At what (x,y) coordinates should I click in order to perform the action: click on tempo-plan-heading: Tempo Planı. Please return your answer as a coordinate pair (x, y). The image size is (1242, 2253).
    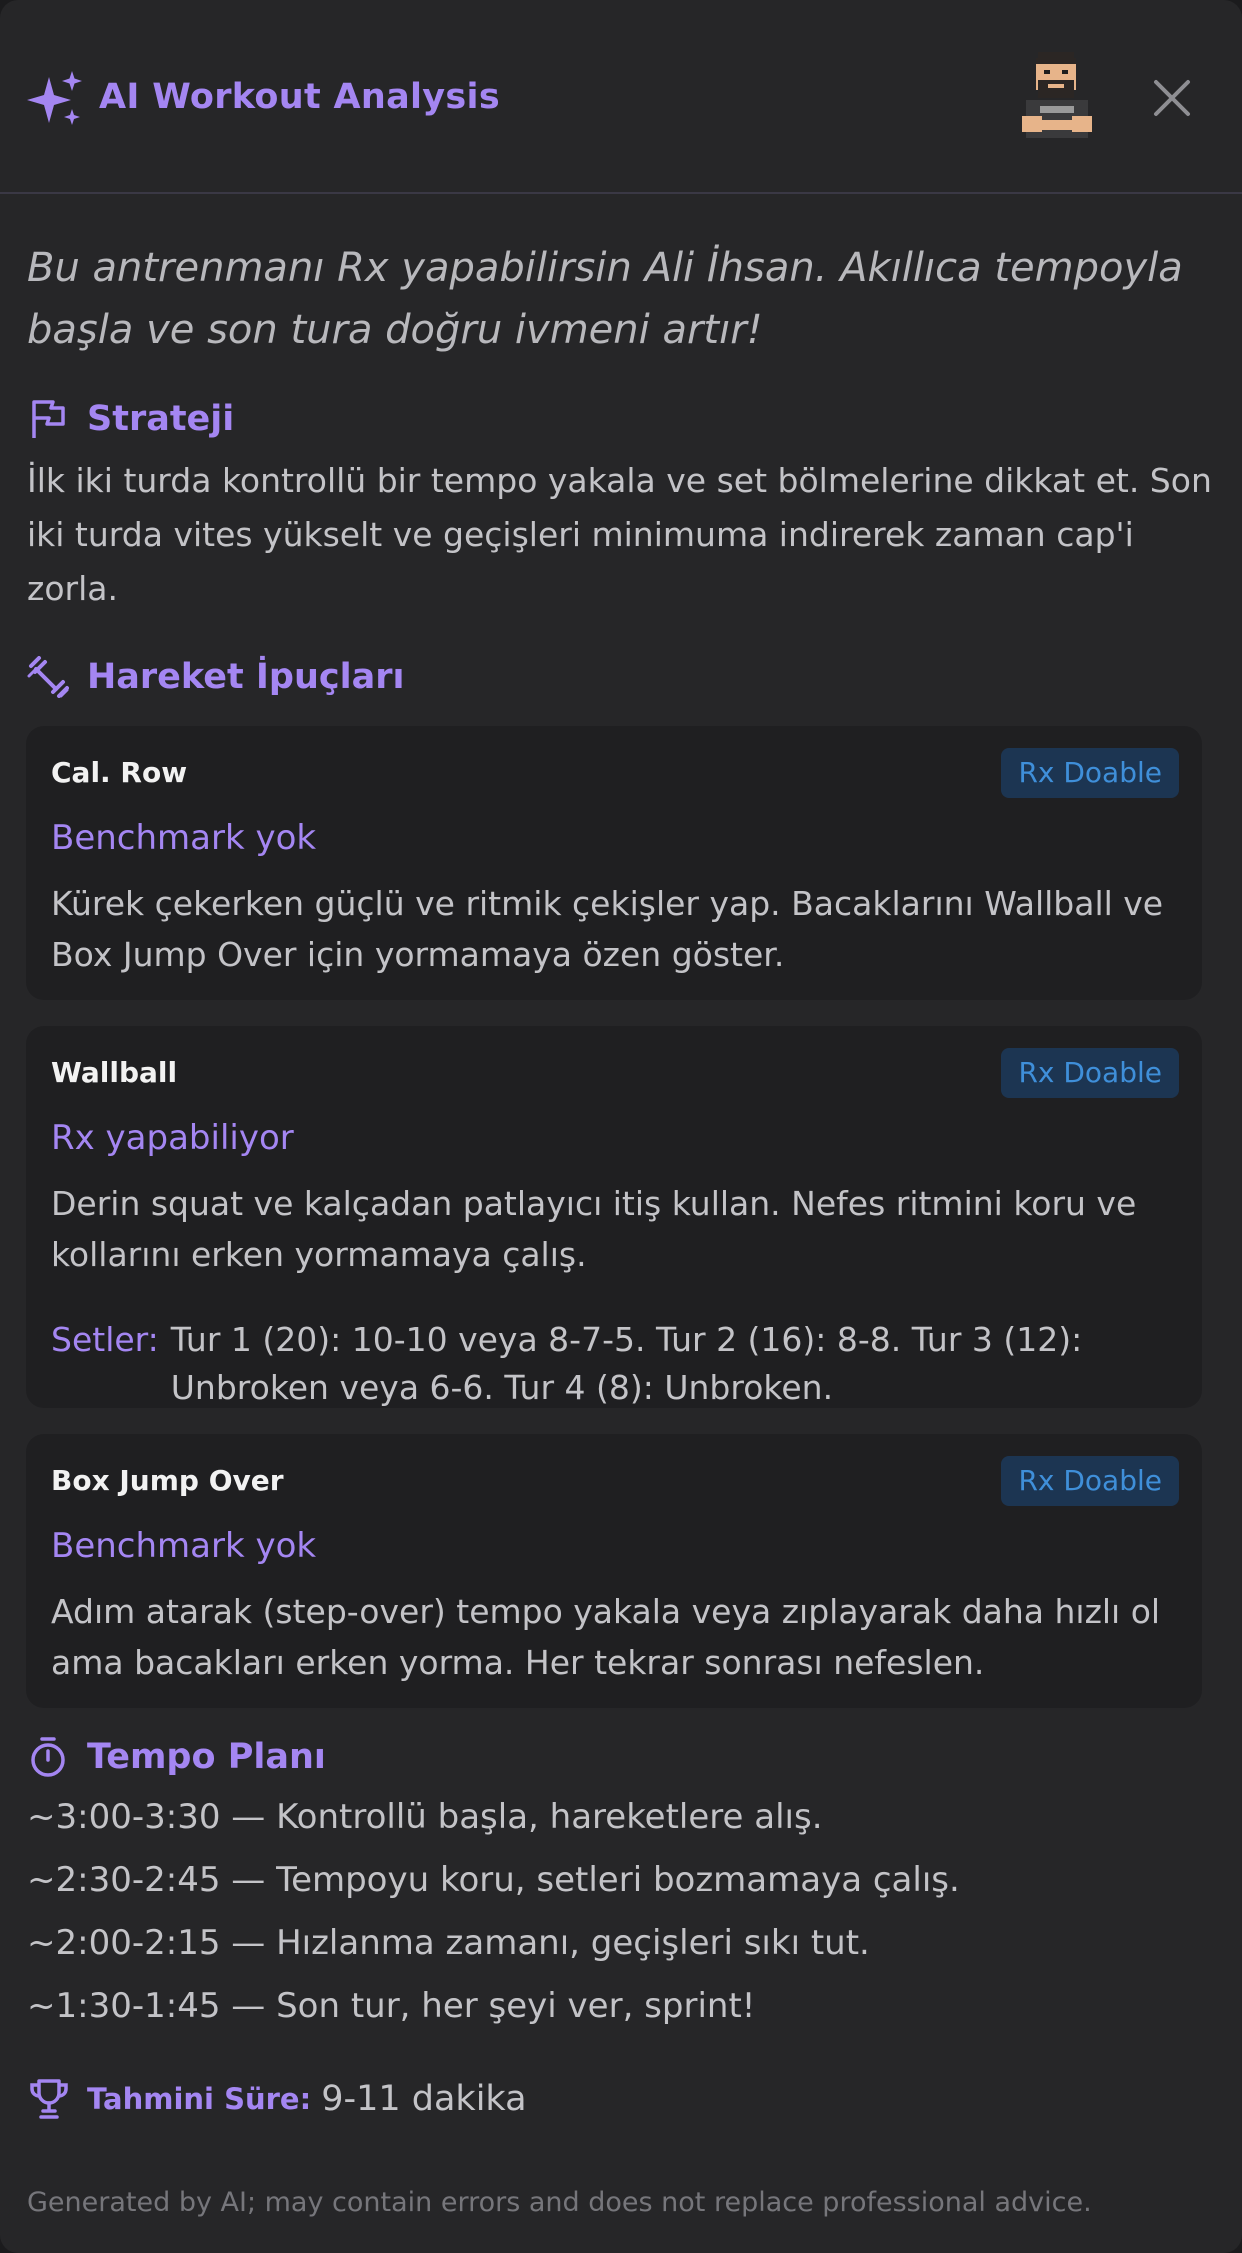
    Looking at the image, I should click on (176, 1757).